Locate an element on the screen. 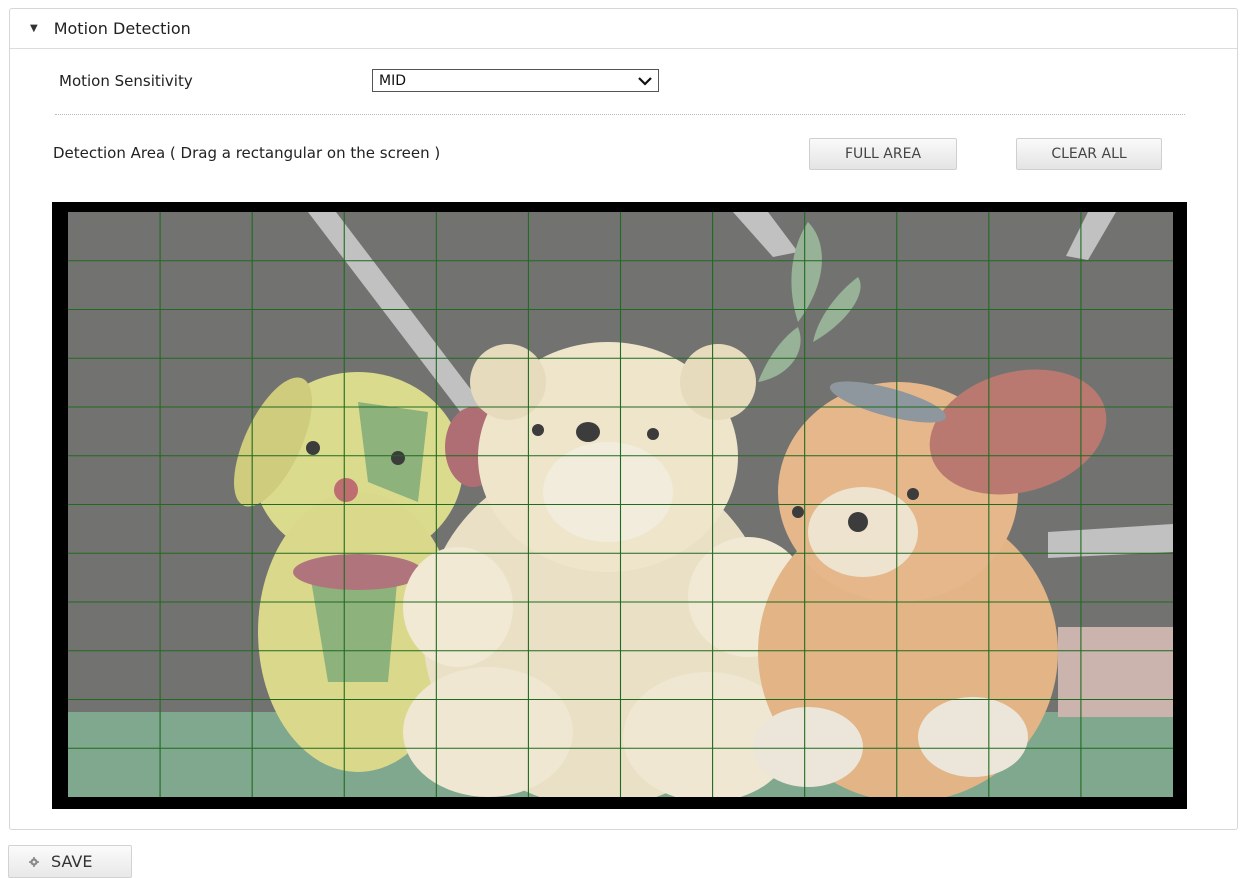 Image resolution: width=1248 pixels, height=878 pixels. clear-all-button: CLEAR ALL is located at coordinates (1089, 154).